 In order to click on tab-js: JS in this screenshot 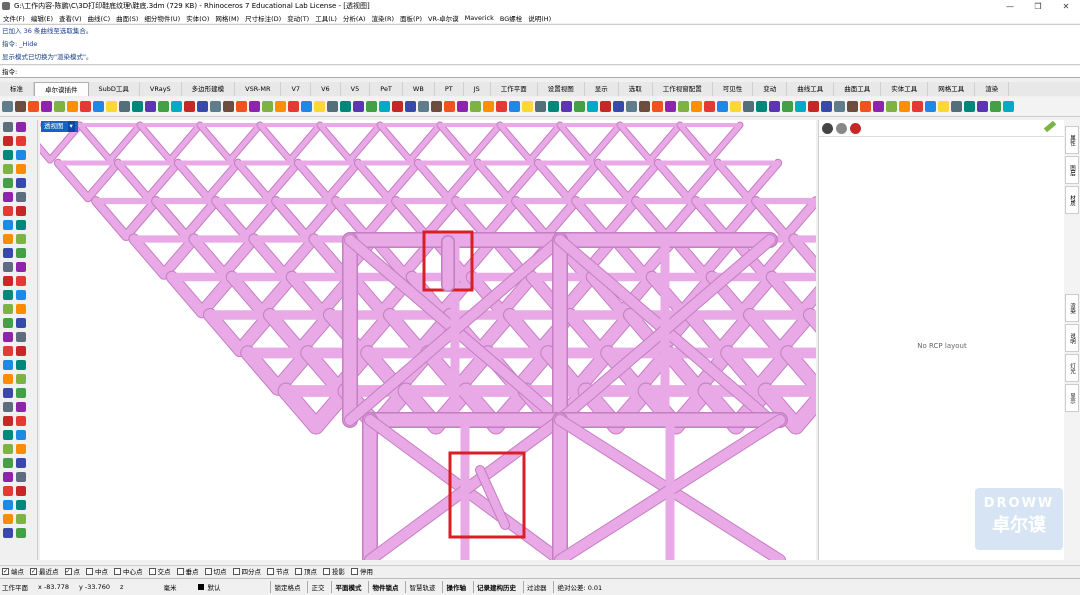, I will do `click(477, 89)`.